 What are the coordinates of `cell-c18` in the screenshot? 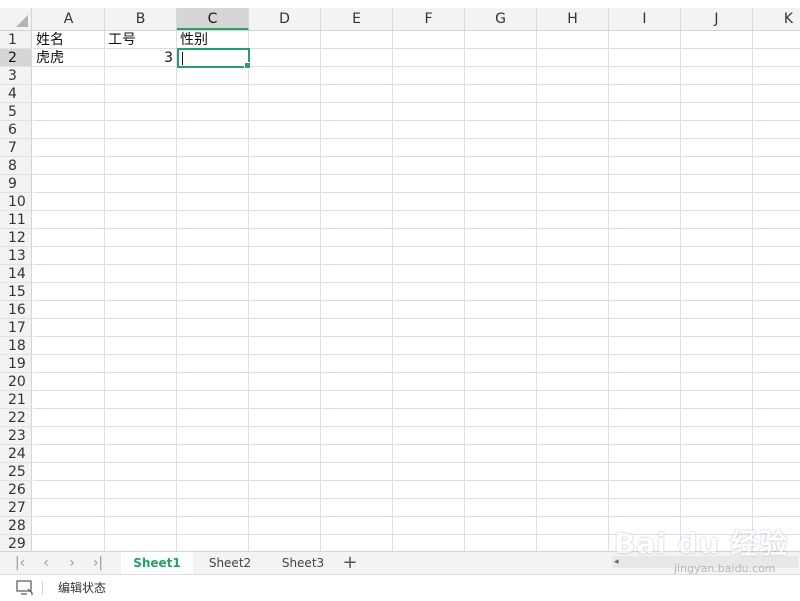 It's located at (213, 346).